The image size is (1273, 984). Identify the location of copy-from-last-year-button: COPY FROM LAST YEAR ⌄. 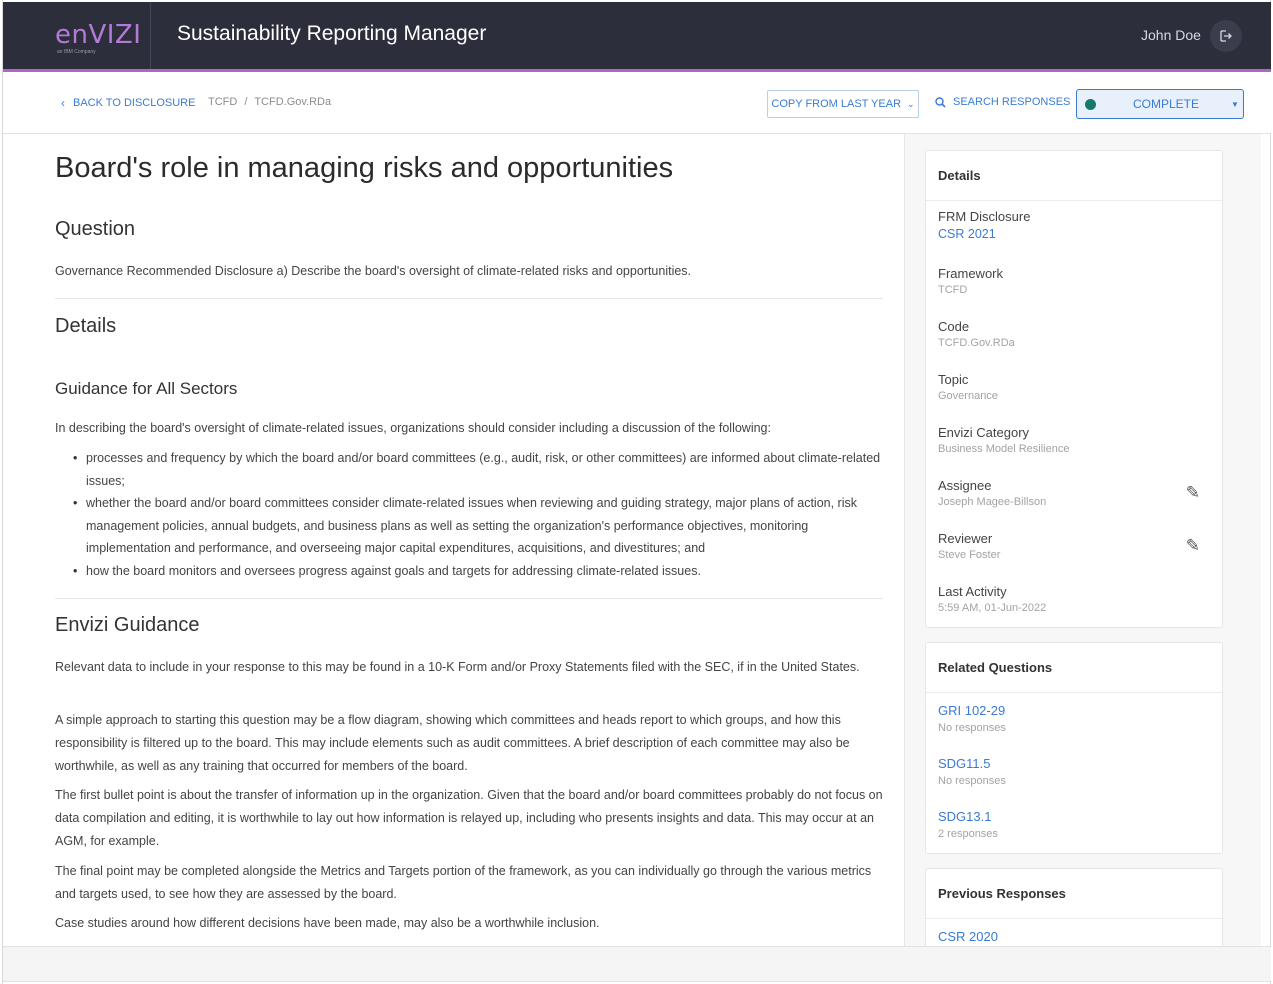
(843, 104).